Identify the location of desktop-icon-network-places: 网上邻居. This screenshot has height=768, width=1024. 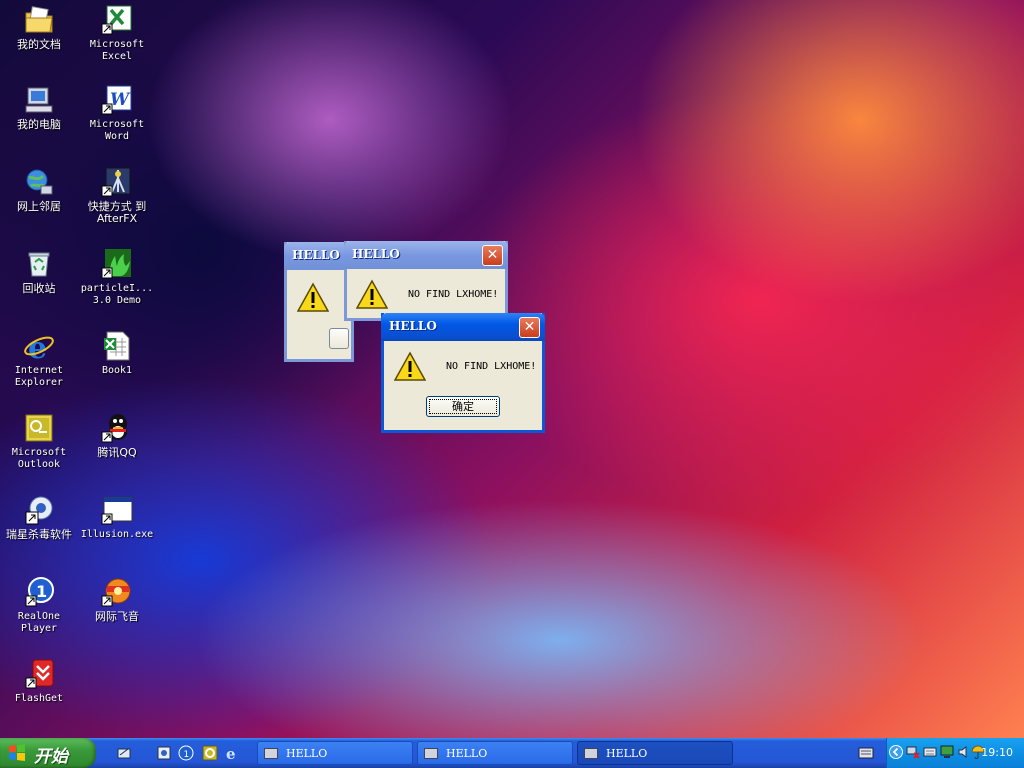
(39, 189).